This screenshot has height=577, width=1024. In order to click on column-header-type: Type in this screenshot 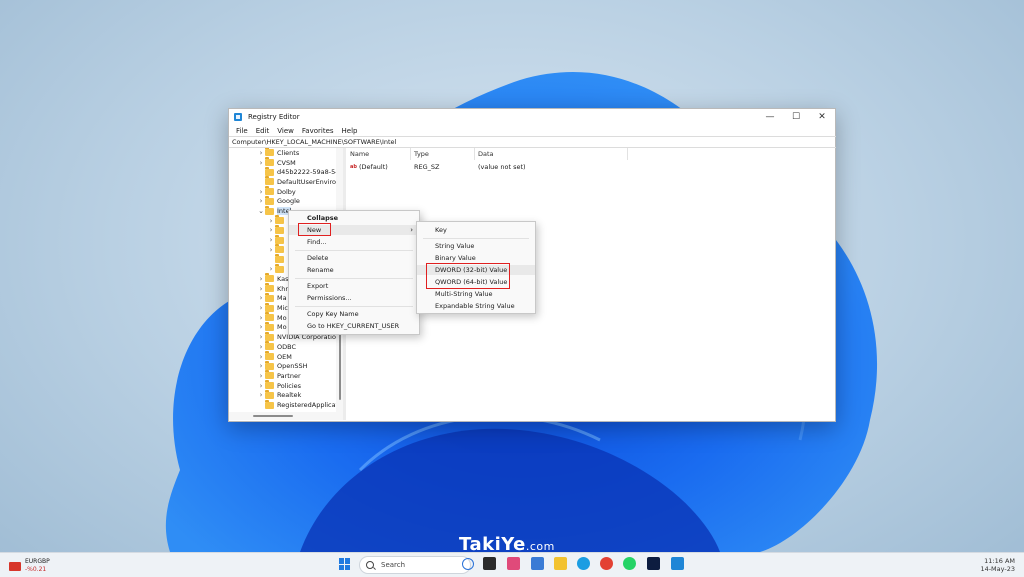, I will do `click(421, 154)`.